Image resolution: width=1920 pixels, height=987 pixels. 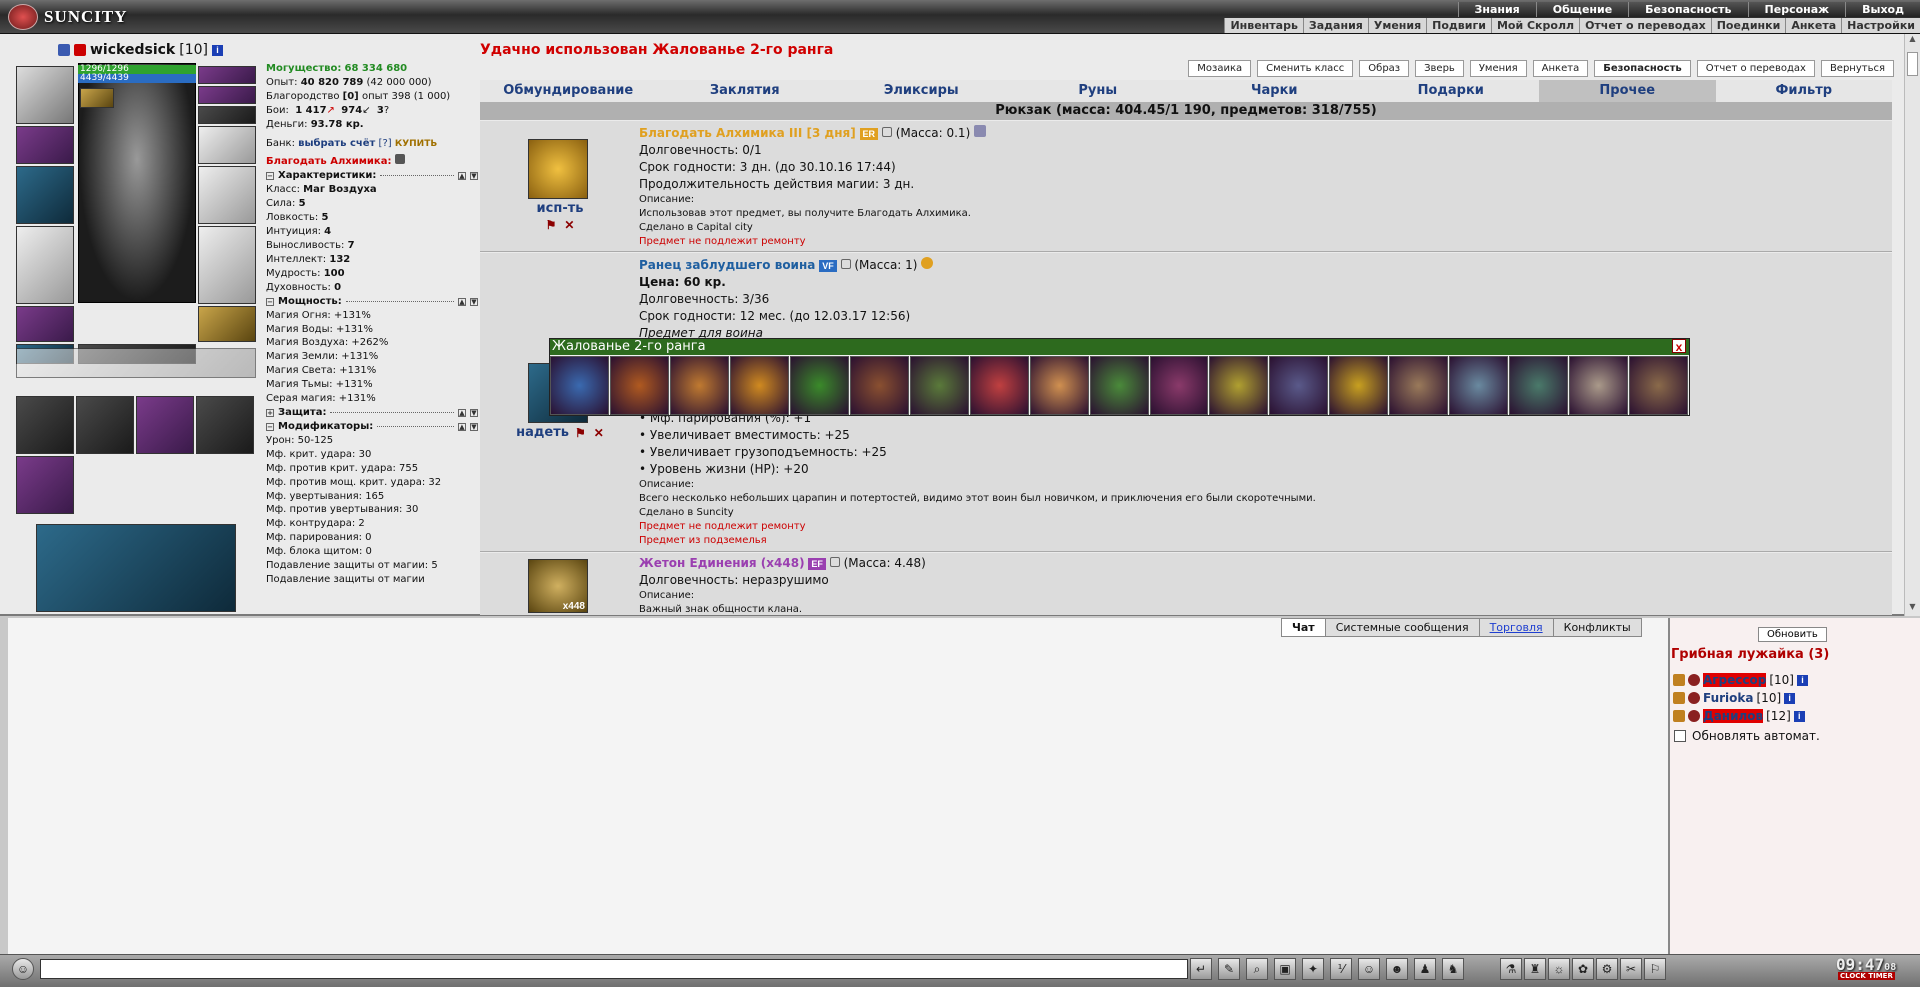 I want to click on earring-slot, so click(x=227, y=75).